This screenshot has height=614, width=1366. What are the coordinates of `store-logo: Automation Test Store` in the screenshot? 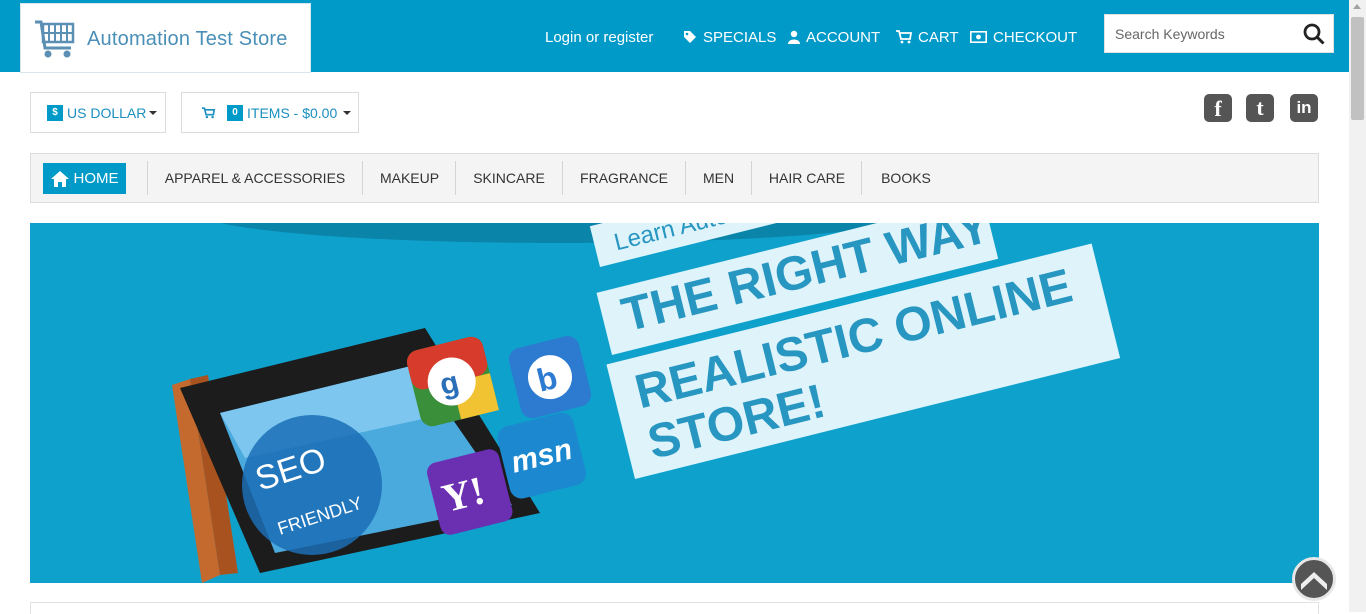 It's located at (165, 38).